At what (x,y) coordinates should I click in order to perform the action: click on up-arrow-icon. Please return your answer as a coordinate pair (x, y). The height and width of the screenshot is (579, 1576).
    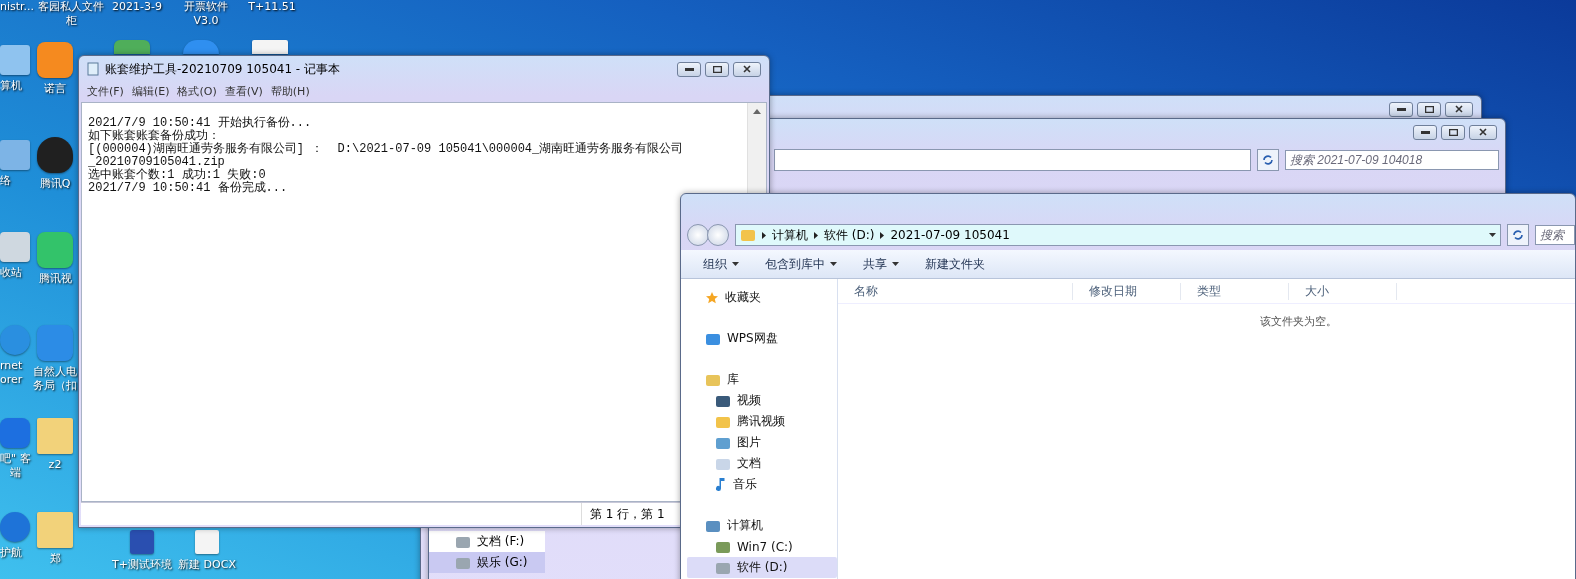
    Looking at the image, I should click on (757, 111).